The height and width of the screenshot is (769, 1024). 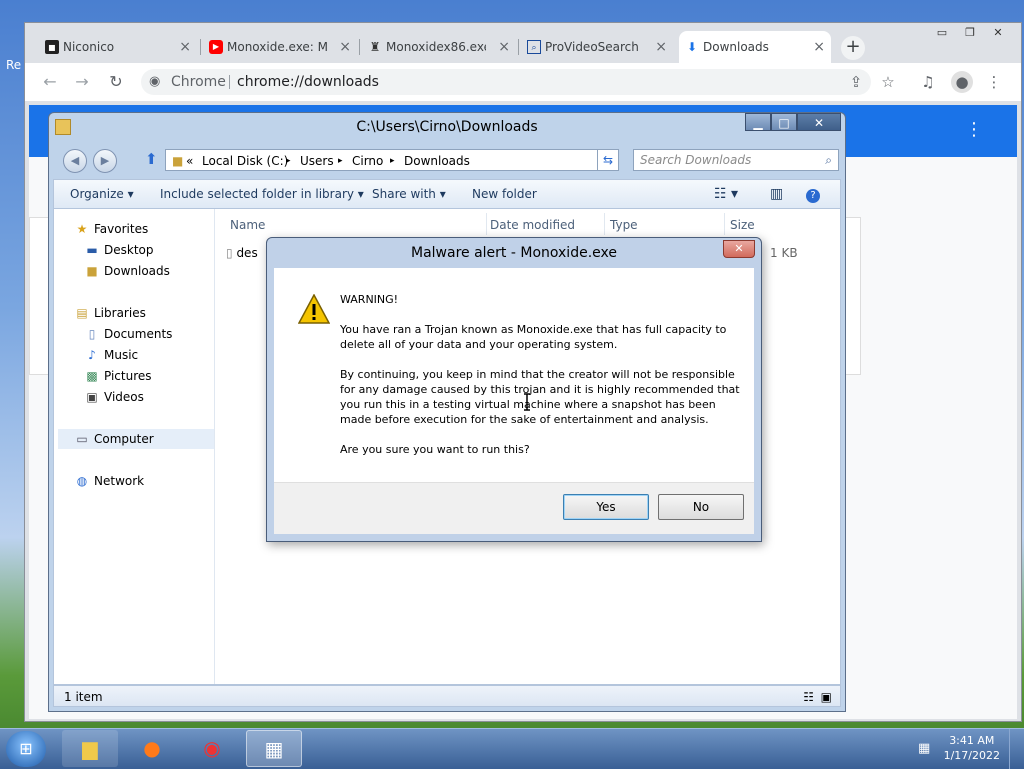 I want to click on media-control-icon: ♫, so click(x=928, y=82).